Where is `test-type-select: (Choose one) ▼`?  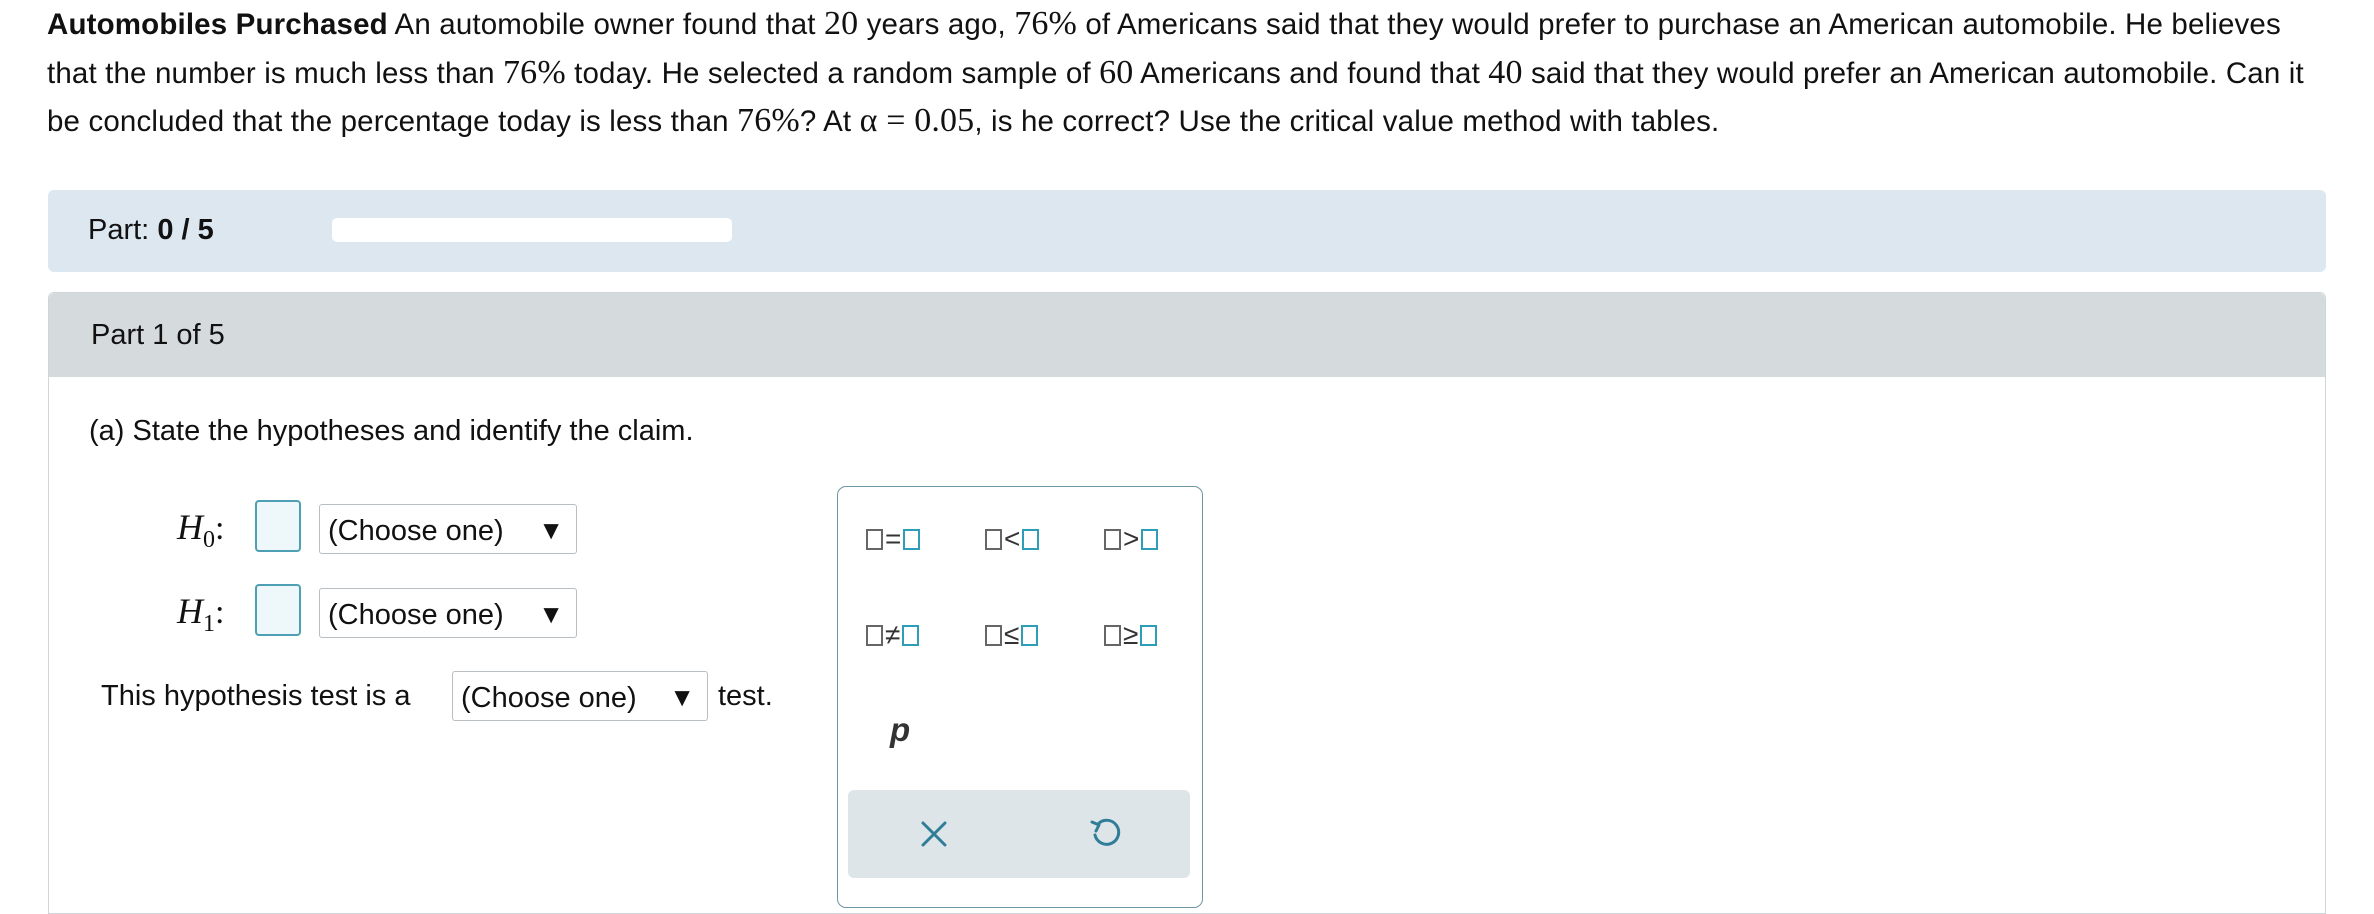
test-type-select: (Choose one) ▼ is located at coordinates (580, 696).